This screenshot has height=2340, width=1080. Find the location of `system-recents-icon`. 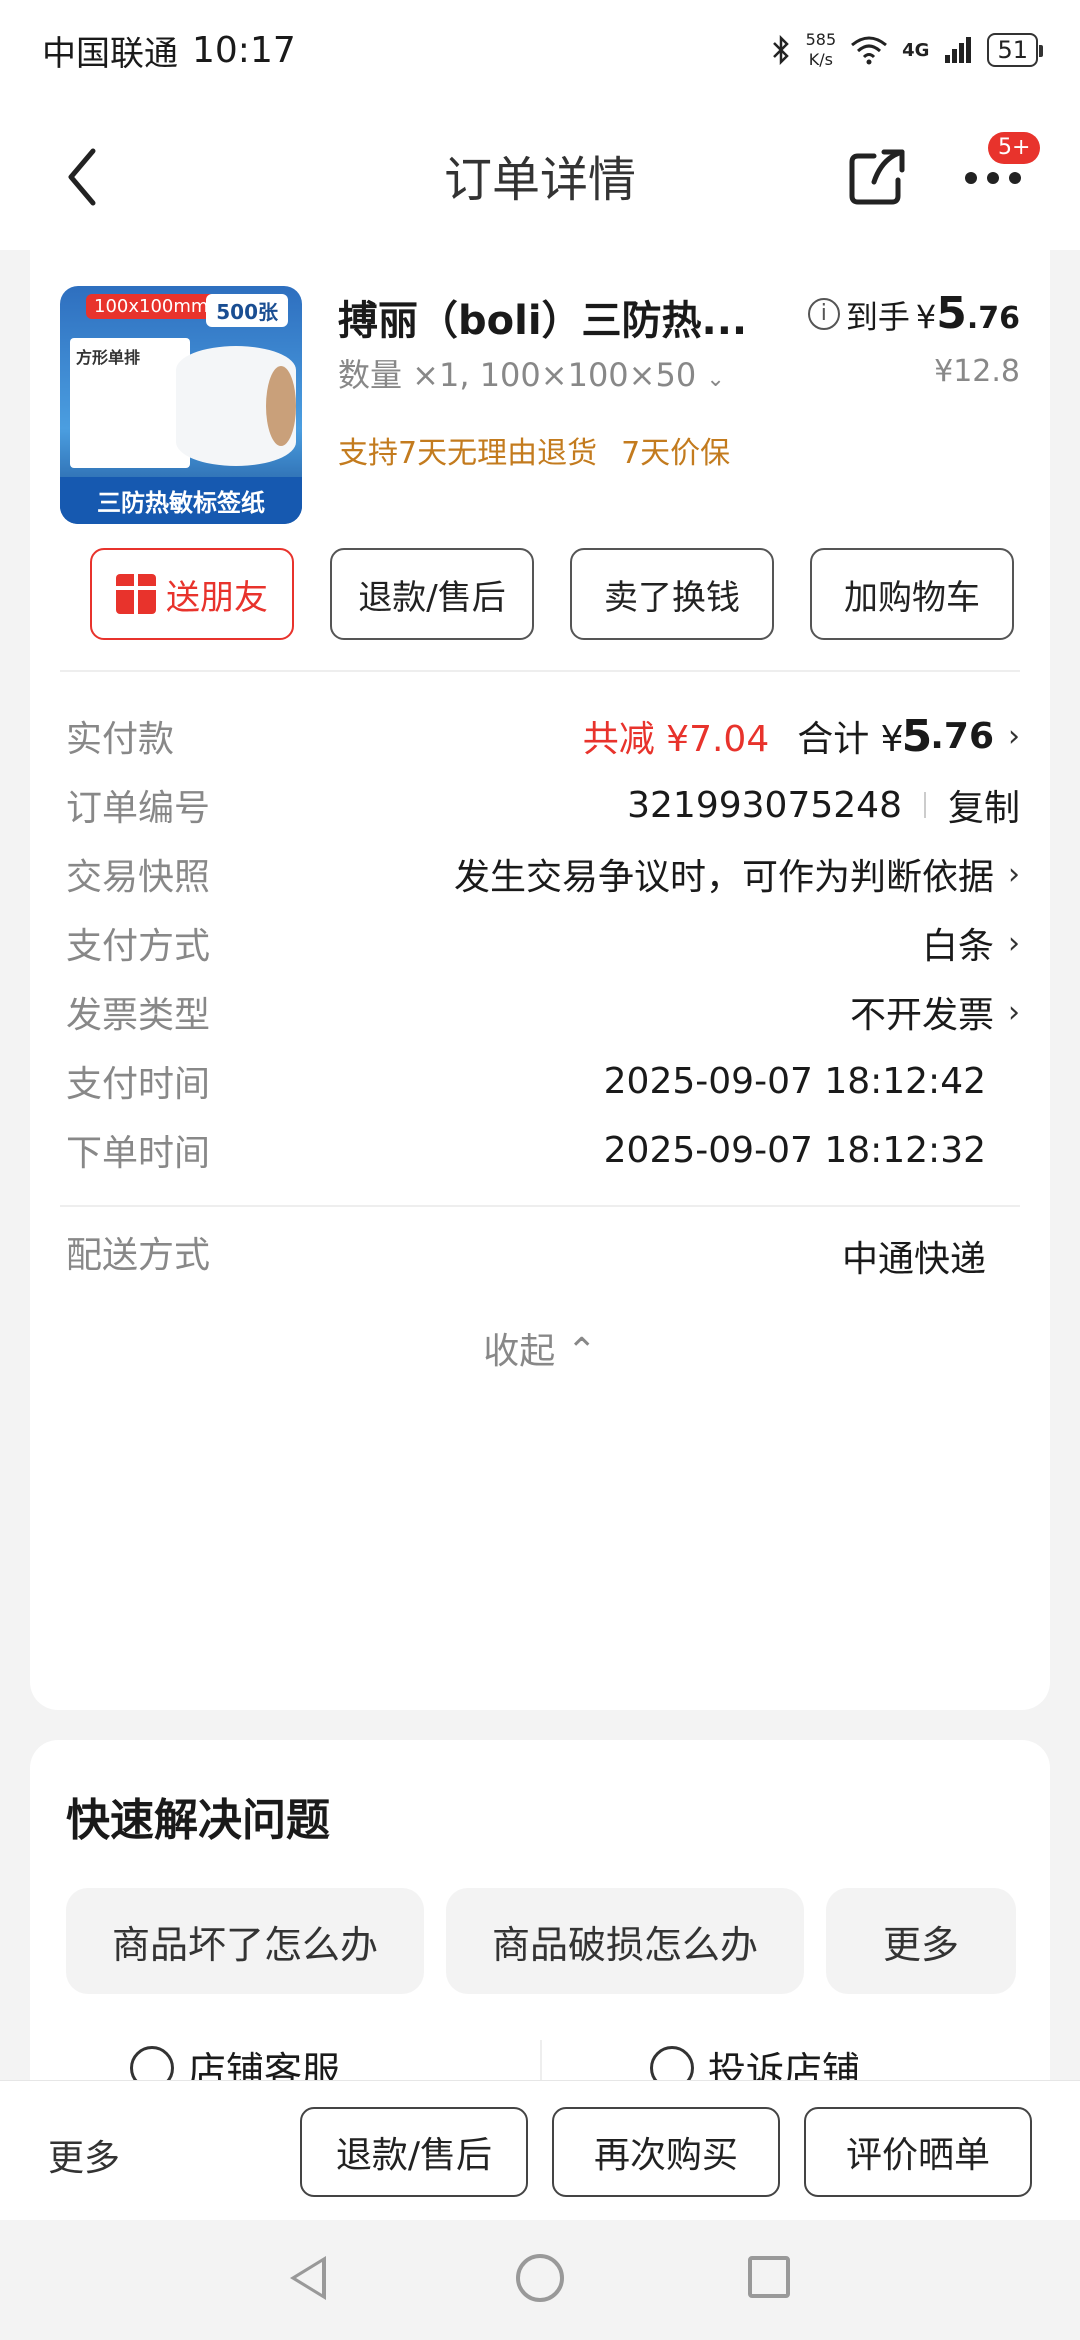

system-recents-icon is located at coordinates (769, 2277).